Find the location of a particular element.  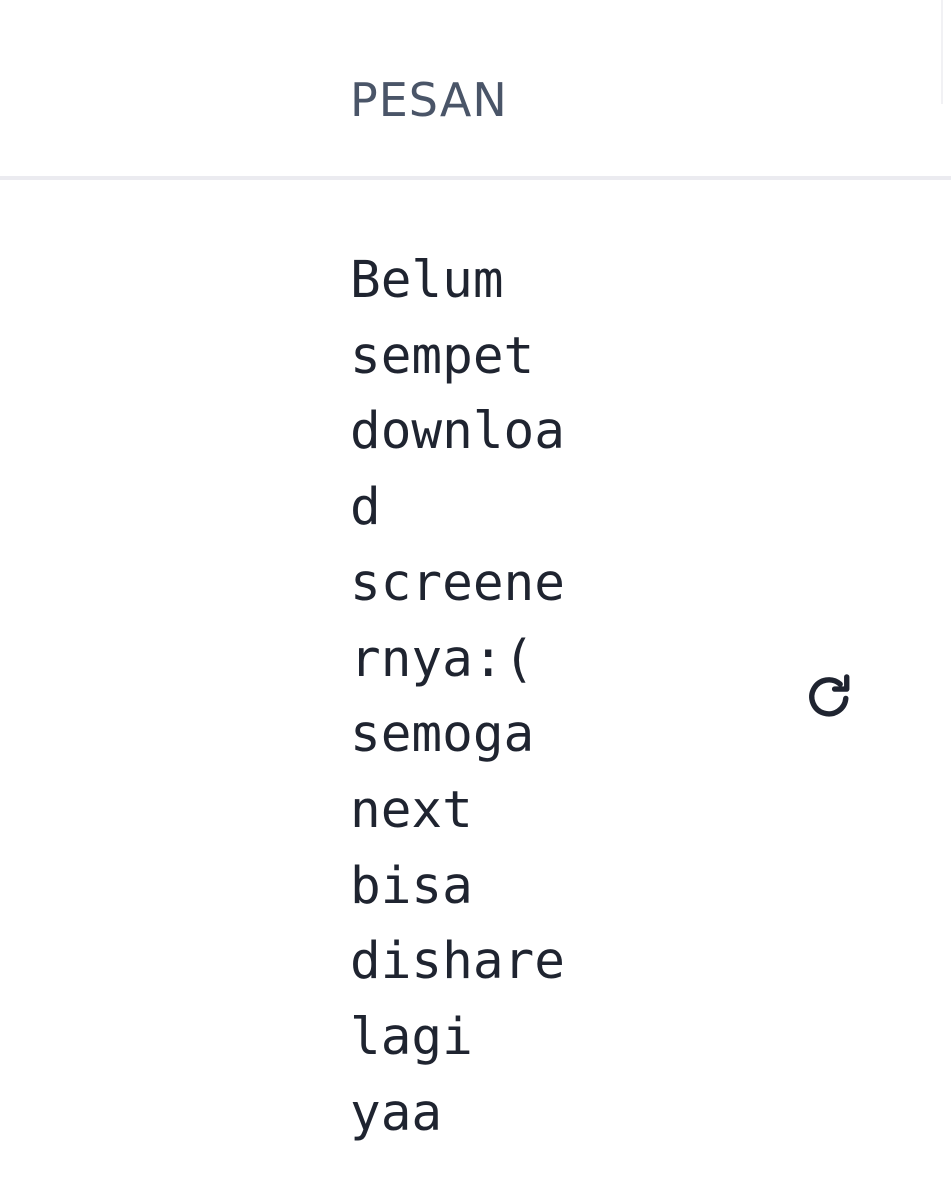

refresh-button is located at coordinates (829, 697).